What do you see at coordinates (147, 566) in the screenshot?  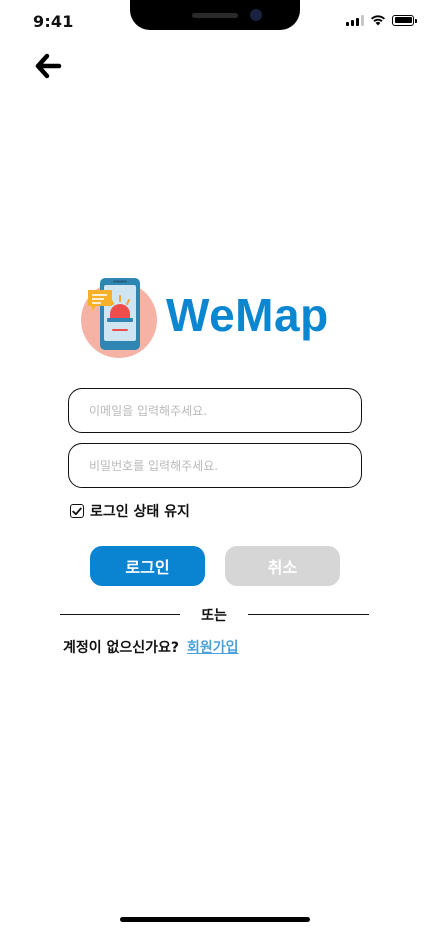 I see `login-button: 로그인` at bounding box center [147, 566].